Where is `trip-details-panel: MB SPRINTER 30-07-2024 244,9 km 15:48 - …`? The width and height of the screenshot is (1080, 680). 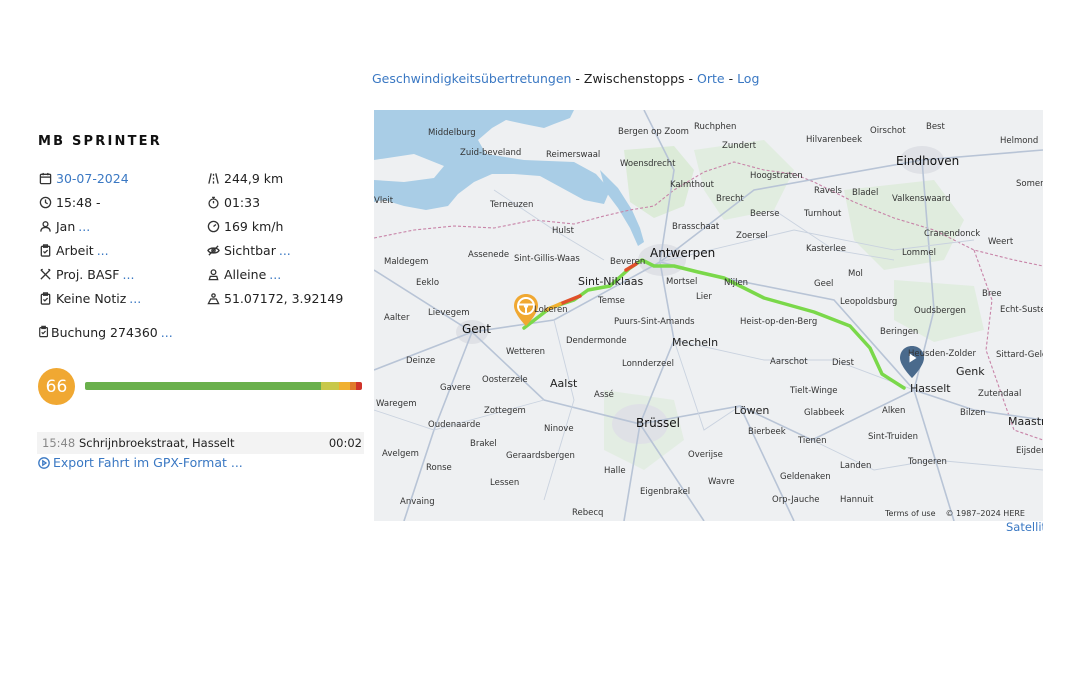
trip-details-panel: MB SPRINTER 30-07-2024 244,9 km 15:48 - … is located at coordinates (201, 237).